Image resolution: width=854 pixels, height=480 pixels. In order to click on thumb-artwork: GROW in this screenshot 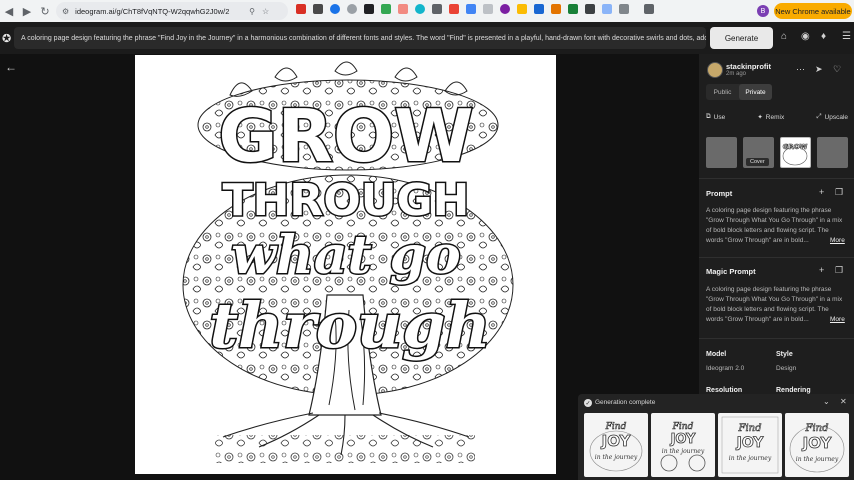, I will do `click(795, 154)`.